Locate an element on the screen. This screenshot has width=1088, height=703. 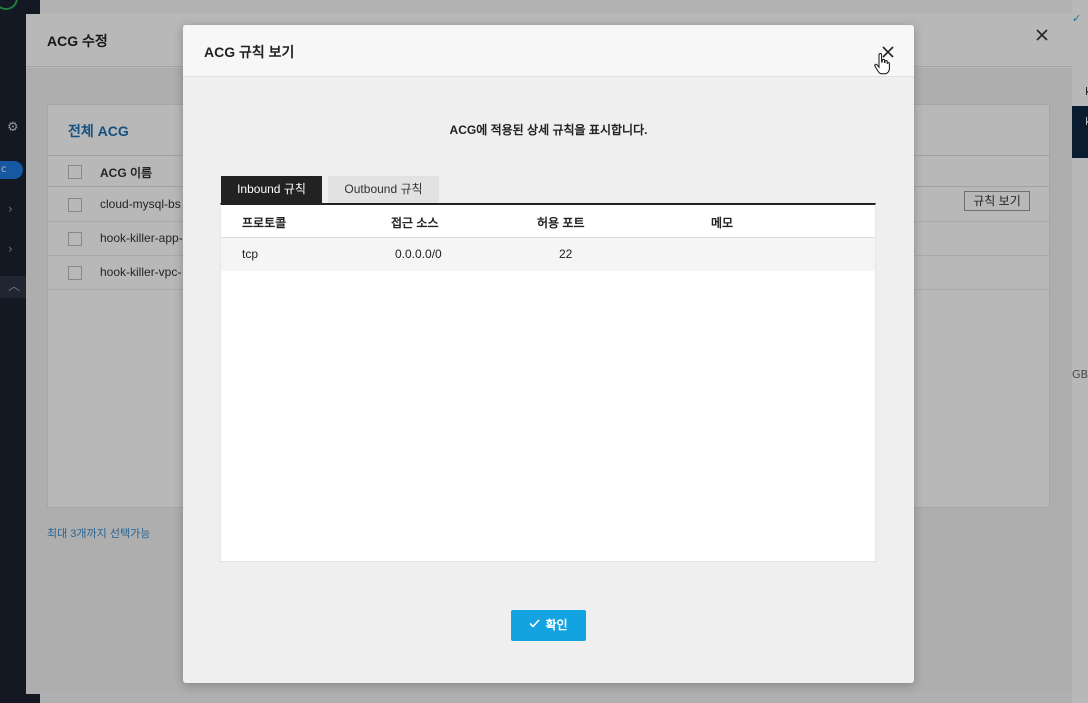
protocol-cell: tcp is located at coordinates (250, 254).